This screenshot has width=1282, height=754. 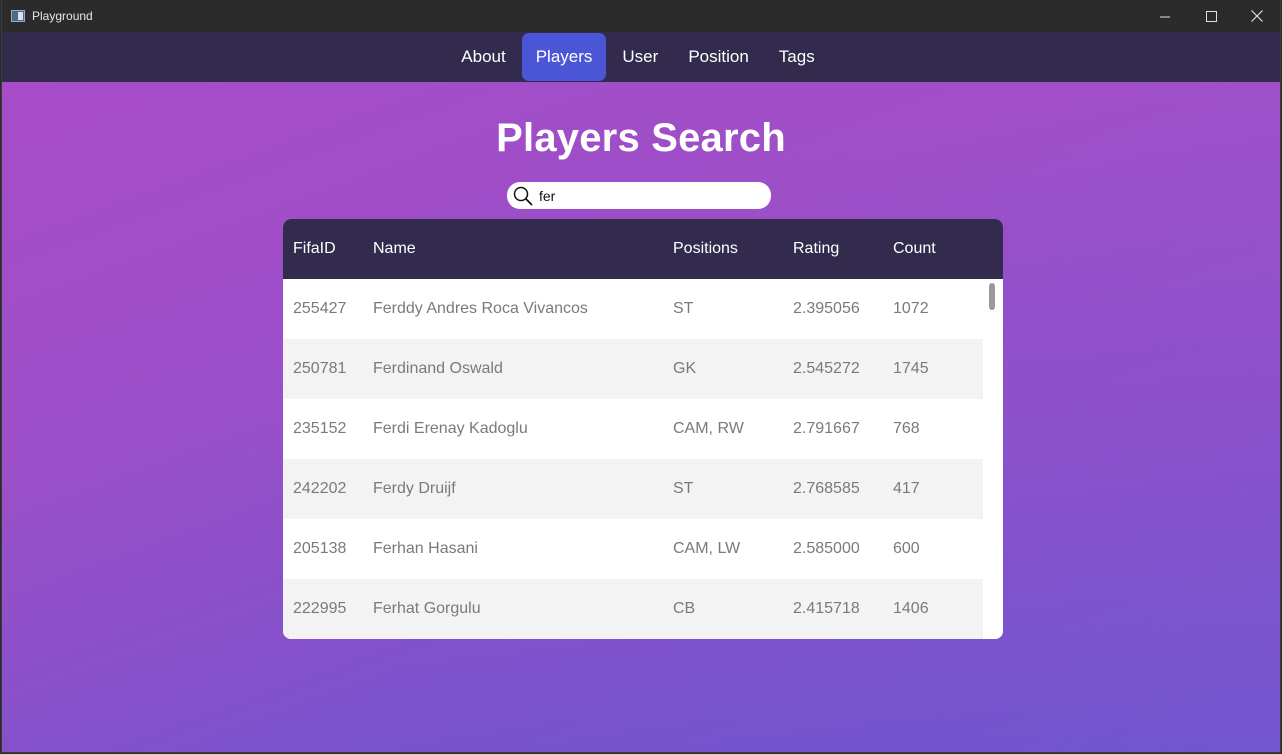 What do you see at coordinates (564, 57) in the screenshot?
I see `tab-players: Players` at bounding box center [564, 57].